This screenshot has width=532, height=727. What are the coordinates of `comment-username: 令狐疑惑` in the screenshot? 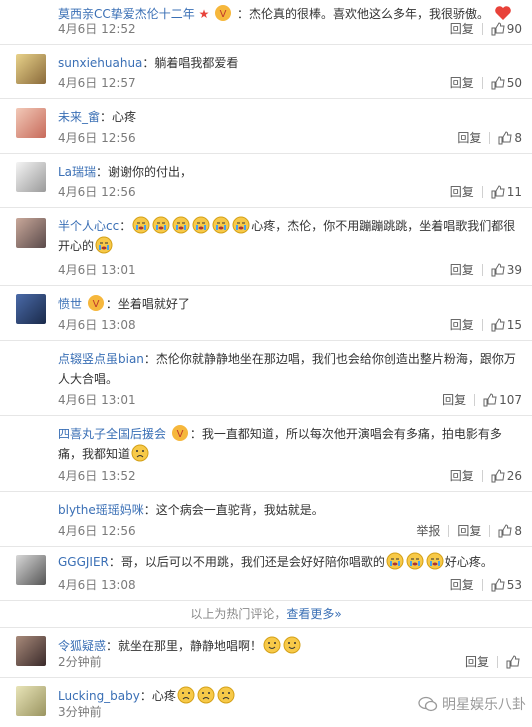 It's located at (82, 646).